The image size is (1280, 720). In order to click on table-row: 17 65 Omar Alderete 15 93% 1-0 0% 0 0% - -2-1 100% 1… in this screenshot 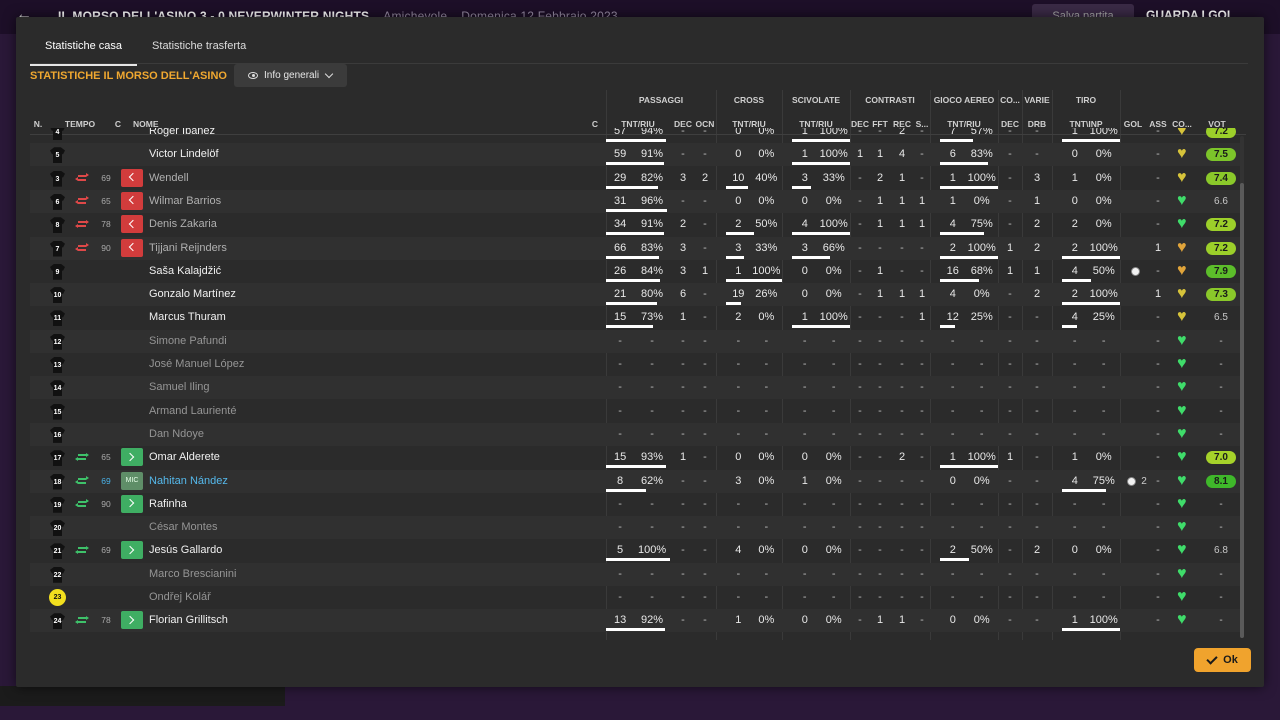, I will do `click(636, 457)`.